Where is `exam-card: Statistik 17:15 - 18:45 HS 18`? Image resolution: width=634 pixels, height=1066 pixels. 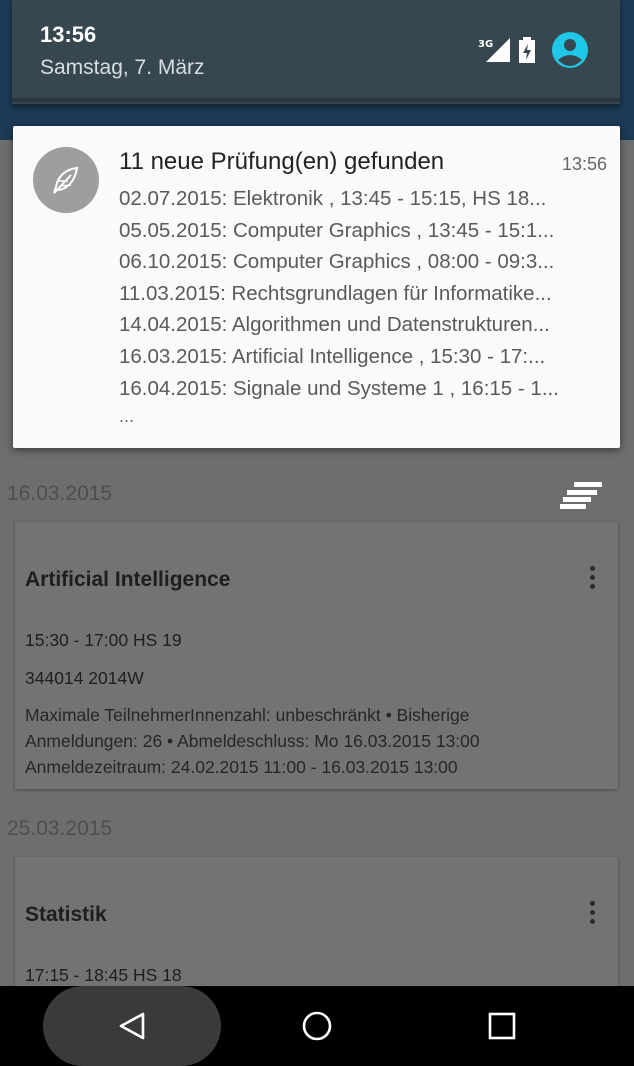
exam-card: Statistik 17:15 - 18:45 HS 18 is located at coordinates (316, 927).